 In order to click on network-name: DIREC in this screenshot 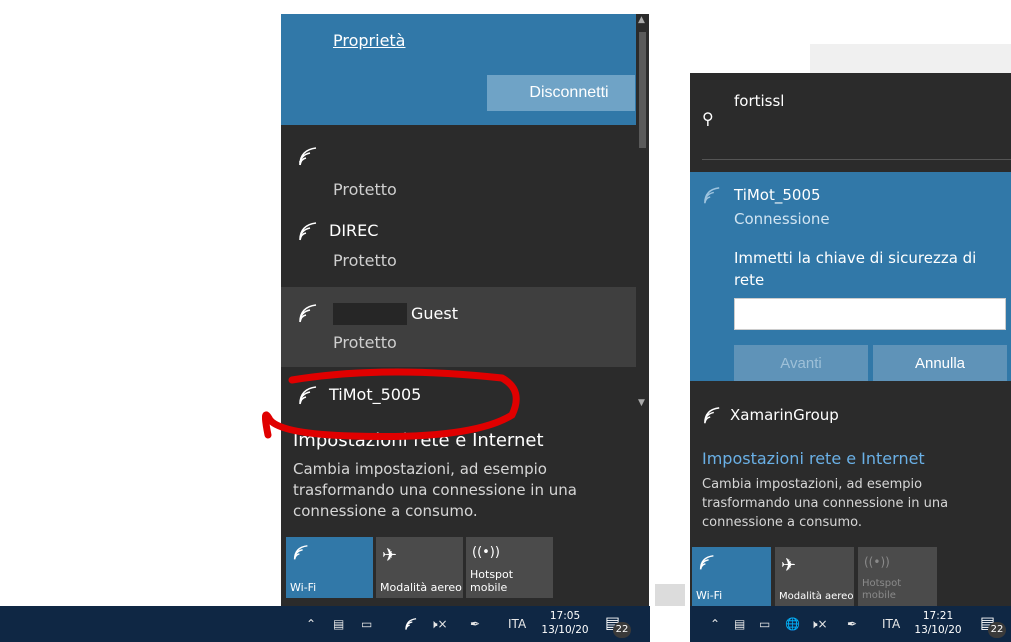, I will do `click(354, 230)`.